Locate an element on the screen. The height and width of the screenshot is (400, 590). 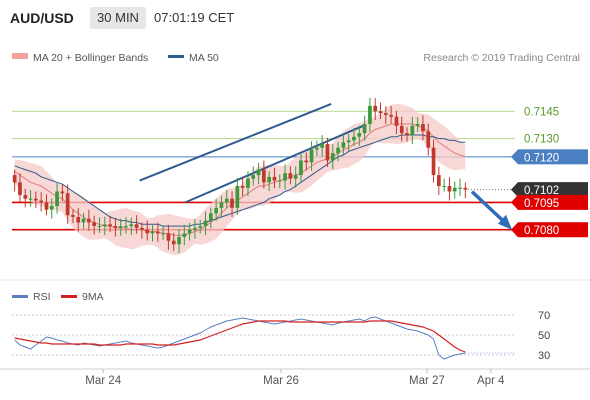
rsi-tick-50: 50 is located at coordinates (544, 336).